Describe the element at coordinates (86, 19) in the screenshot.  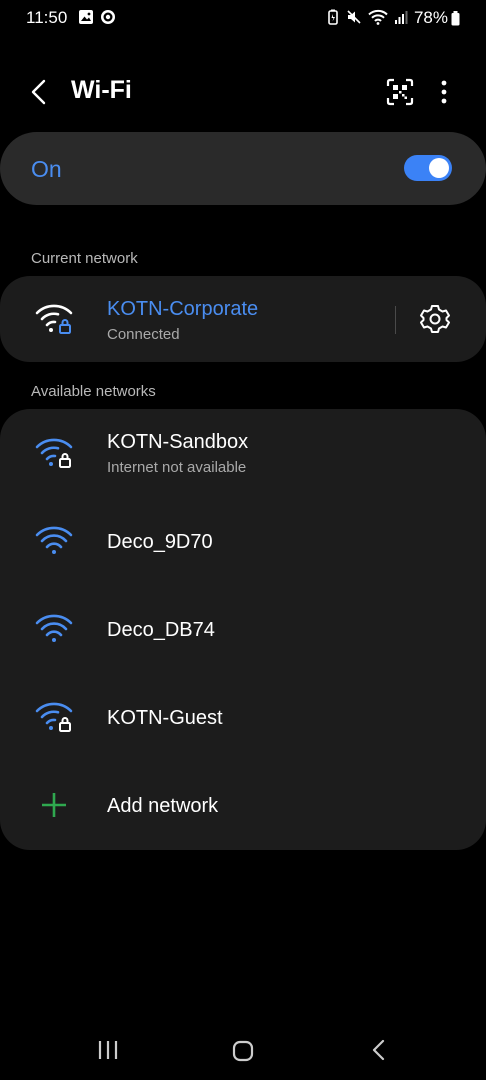
I see `gallery-icon` at that location.